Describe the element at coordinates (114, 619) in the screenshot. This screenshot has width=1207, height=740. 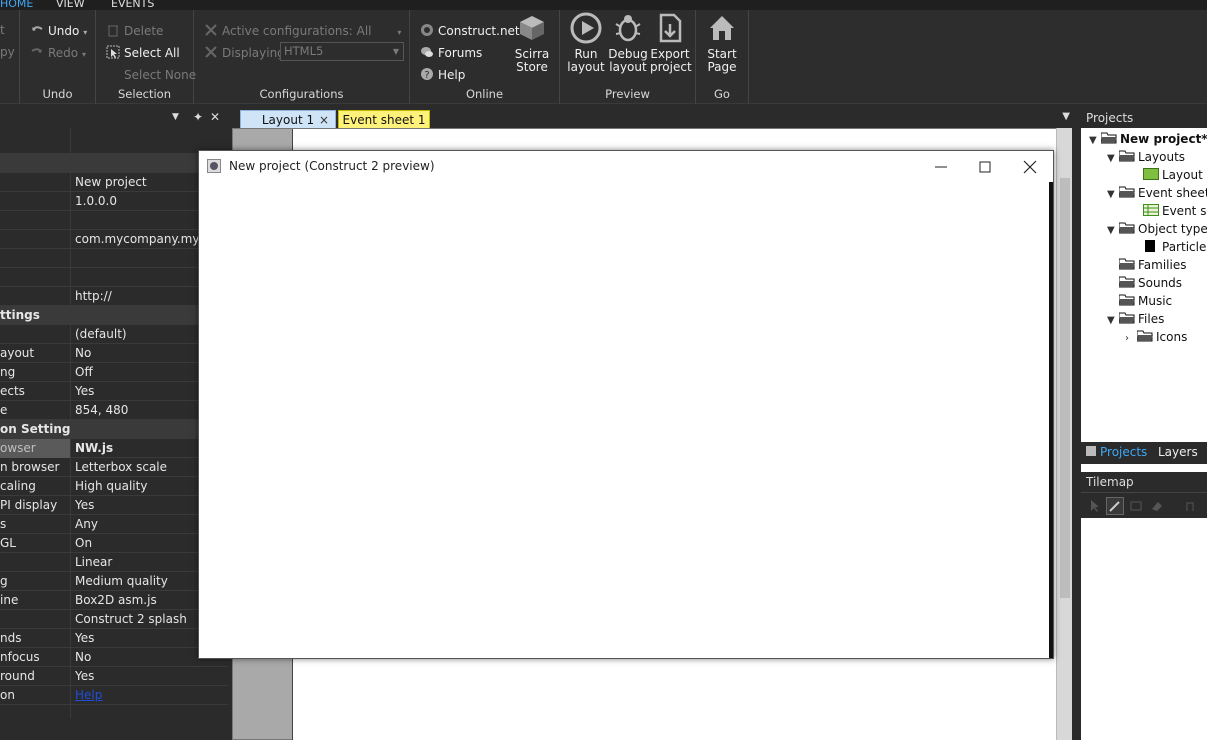
I see `property-row: Construct 2 splash` at that location.